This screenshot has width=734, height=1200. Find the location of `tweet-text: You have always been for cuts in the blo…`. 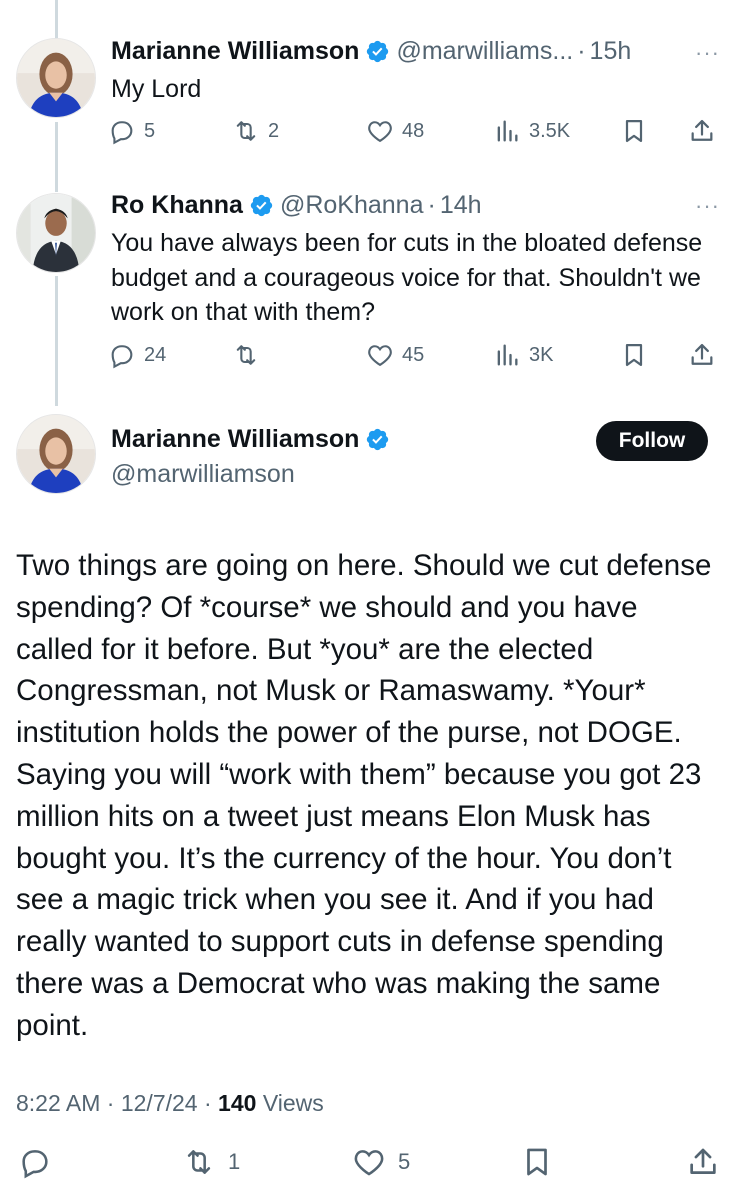

tweet-text: You have always been for cuts in the blo… is located at coordinates (407, 277).